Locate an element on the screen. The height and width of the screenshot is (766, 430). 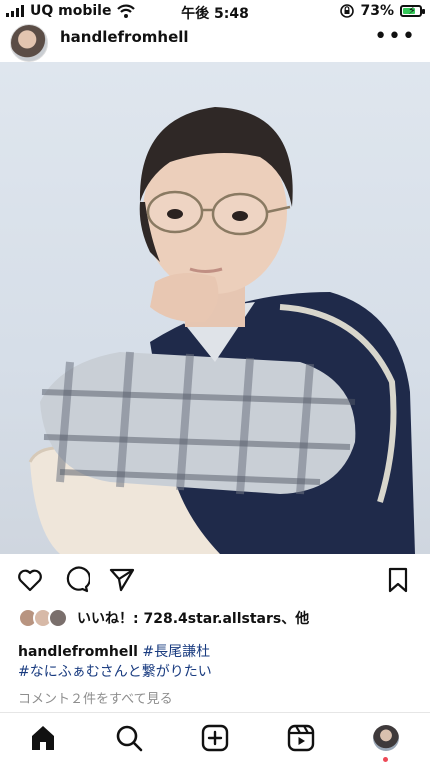
battery-icon: ⚡ is located at coordinates (412, 10).